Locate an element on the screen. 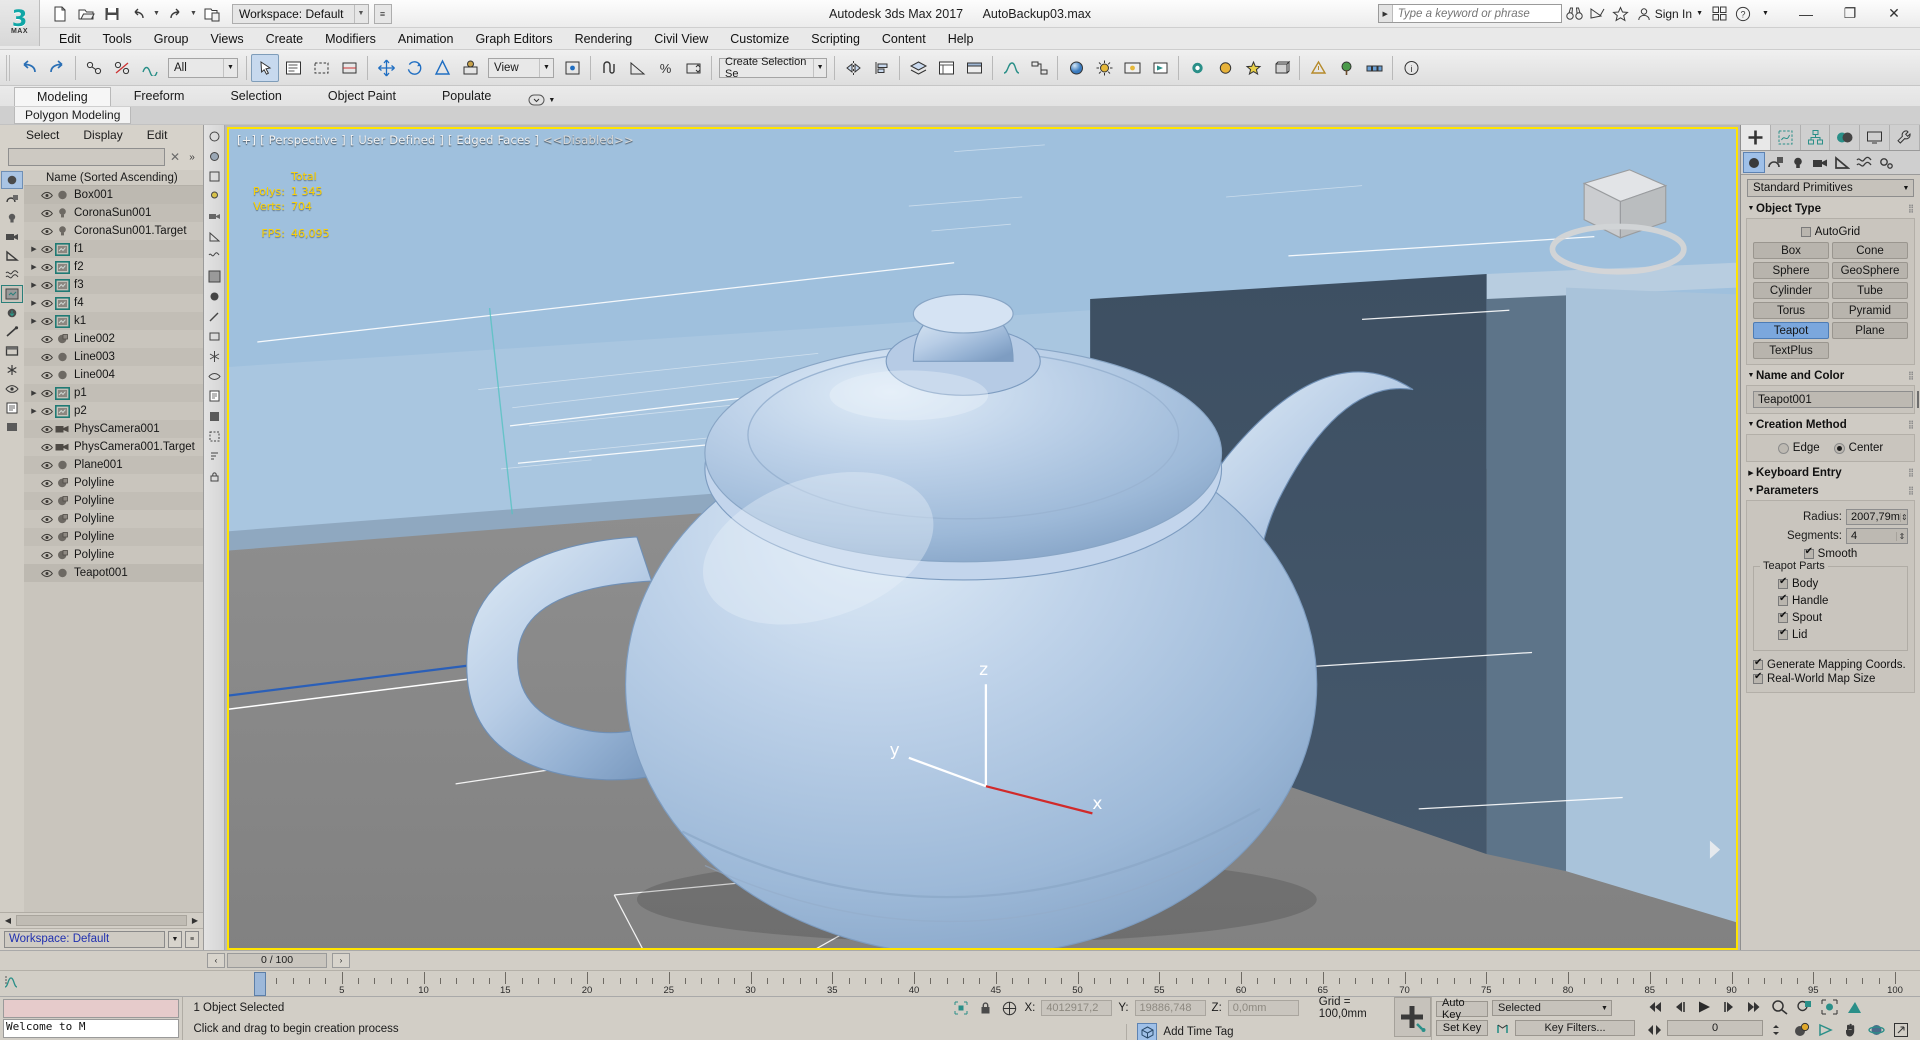 The height and width of the screenshot is (1040, 1920). time-configuration-icon is located at coordinates (1801, 1030).